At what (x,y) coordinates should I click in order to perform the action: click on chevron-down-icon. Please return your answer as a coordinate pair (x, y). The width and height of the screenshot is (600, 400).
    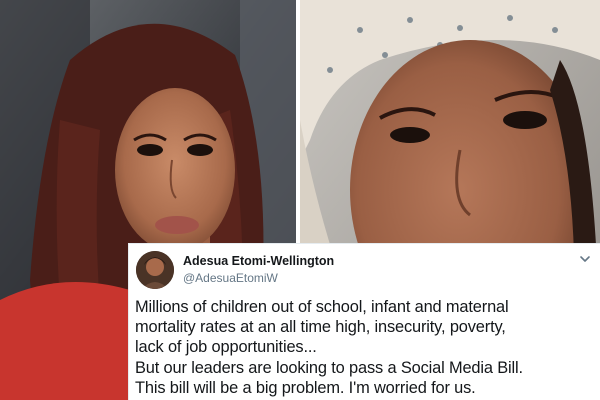
    Looking at the image, I should click on (585, 259).